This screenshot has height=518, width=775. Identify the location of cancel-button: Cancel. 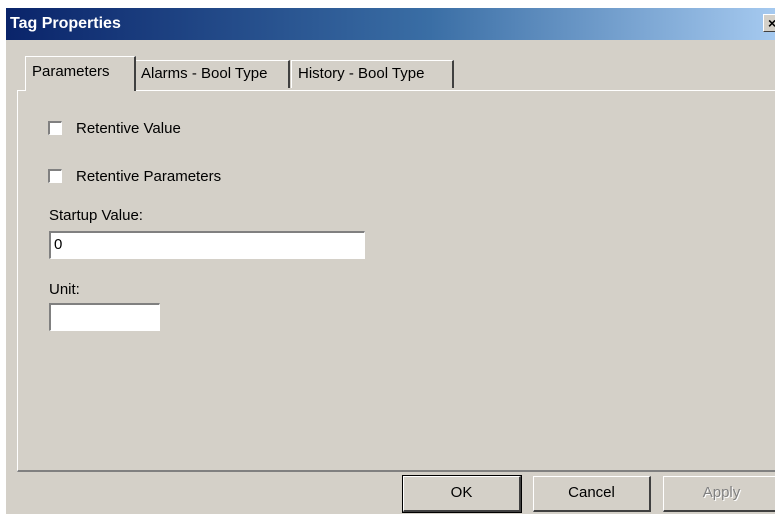
(592, 494).